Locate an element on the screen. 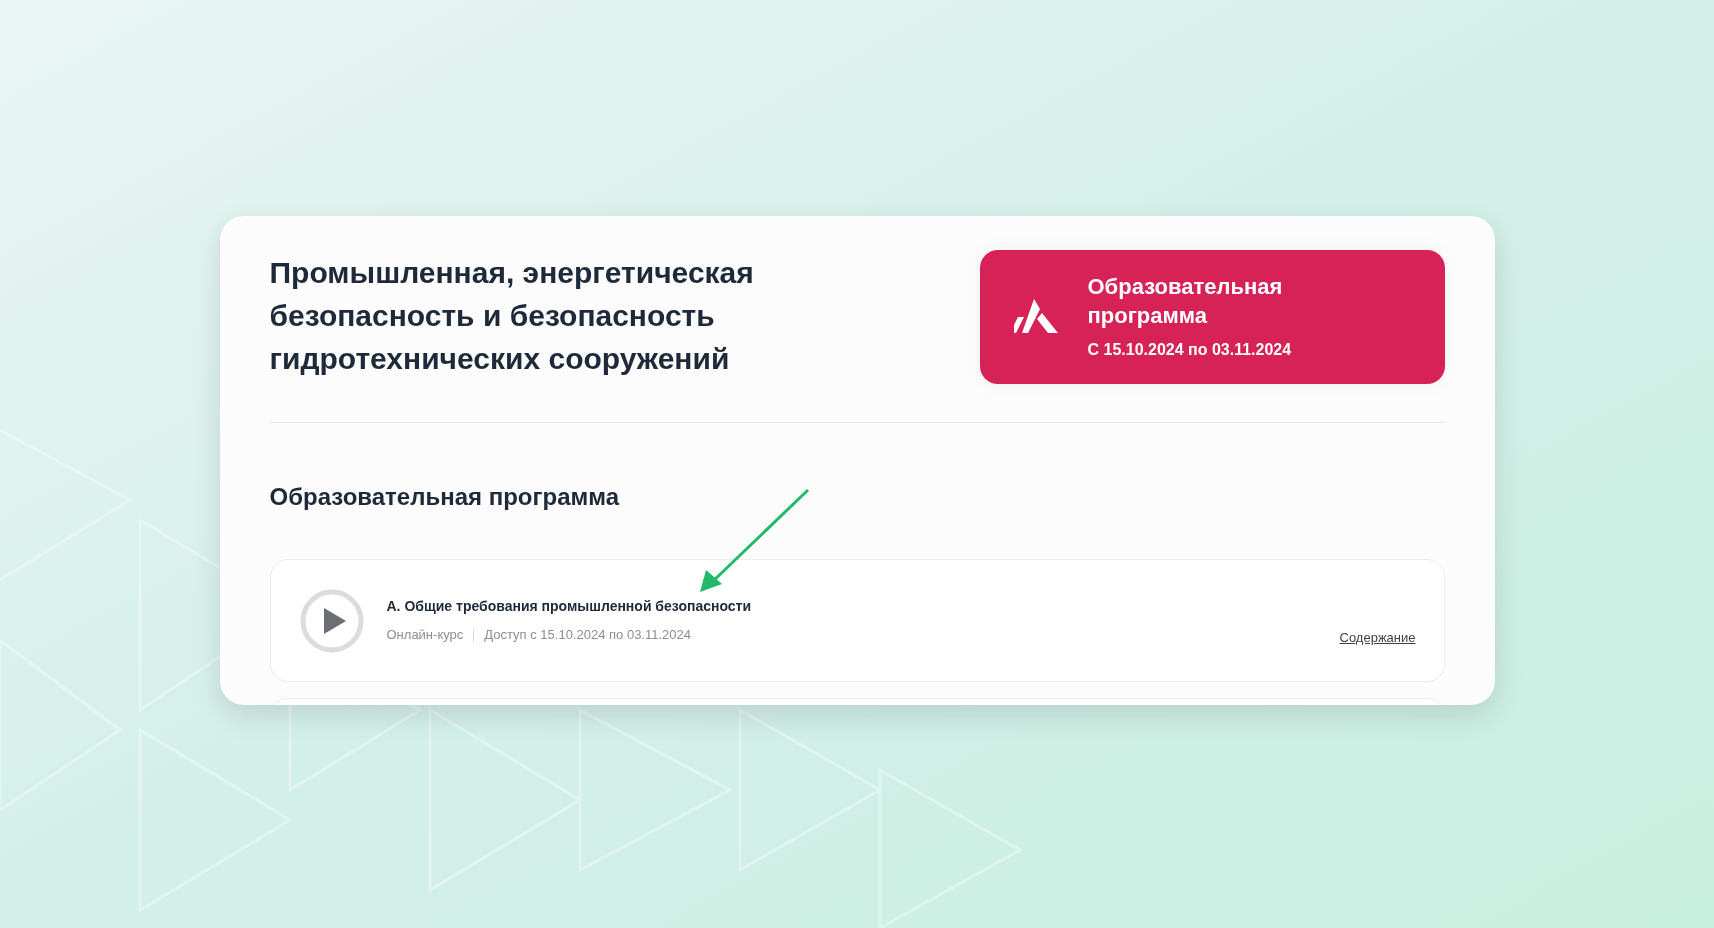  badge-dates: С 15.10.2024 по 03.11.2024 is located at coordinates (1190, 350).